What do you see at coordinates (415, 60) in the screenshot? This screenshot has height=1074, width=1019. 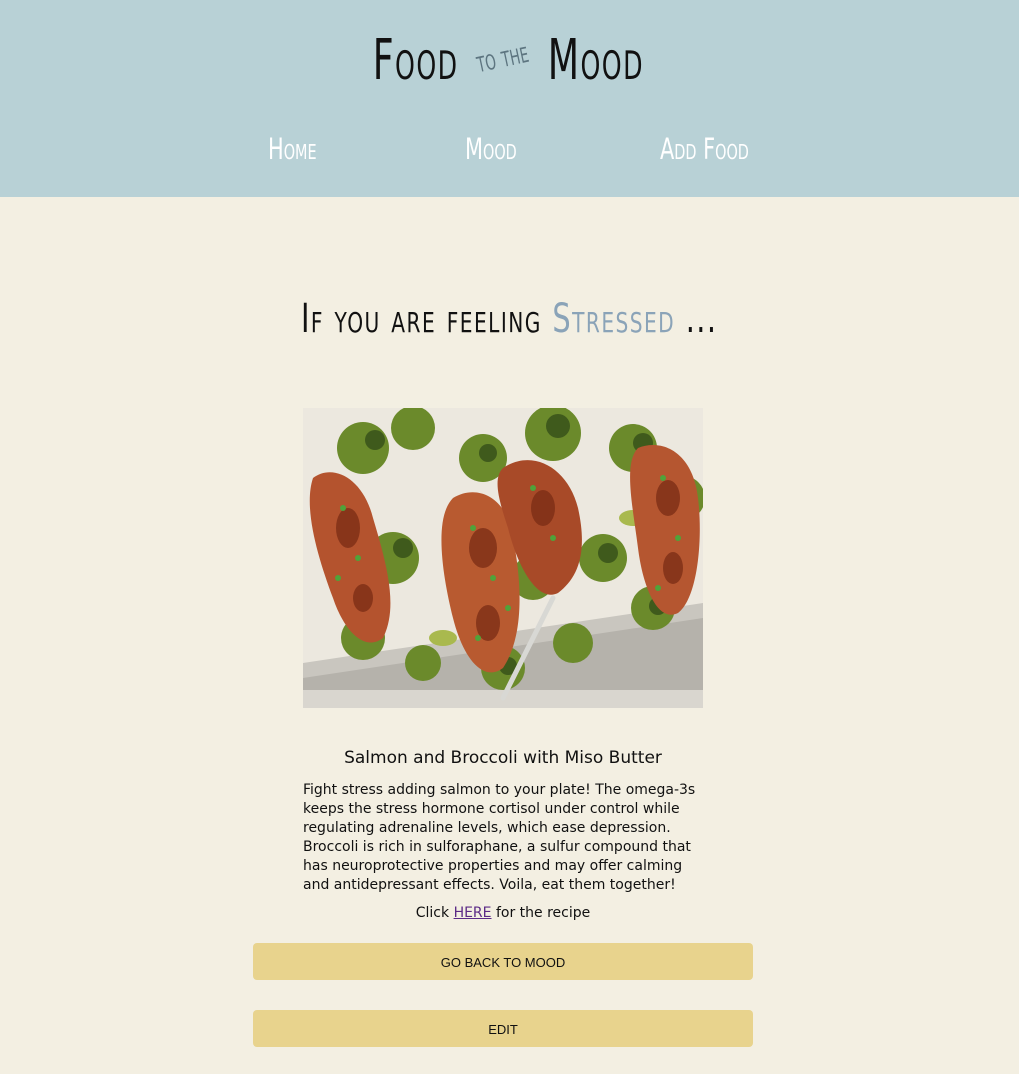 I see `logo-word-food: Food` at bounding box center [415, 60].